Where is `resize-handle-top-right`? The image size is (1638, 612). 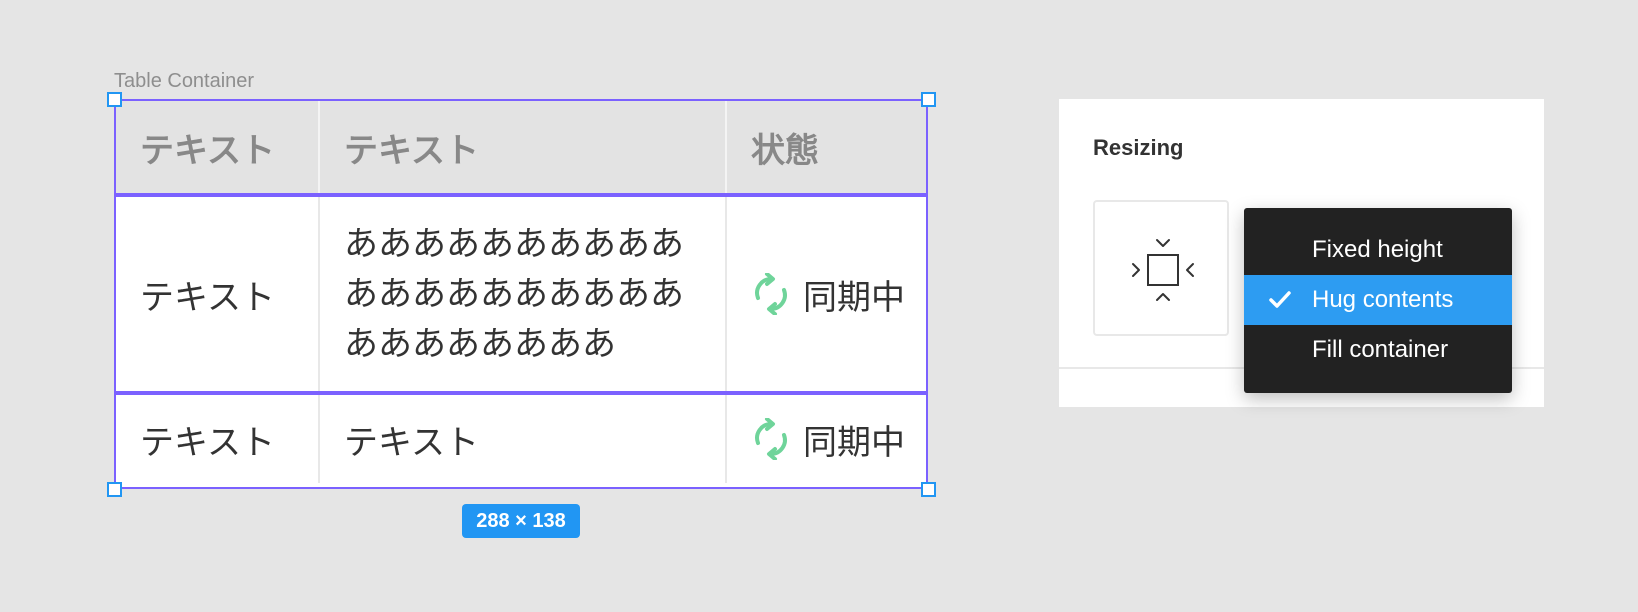 resize-handle-top-right is located at coordinates (928, 99).